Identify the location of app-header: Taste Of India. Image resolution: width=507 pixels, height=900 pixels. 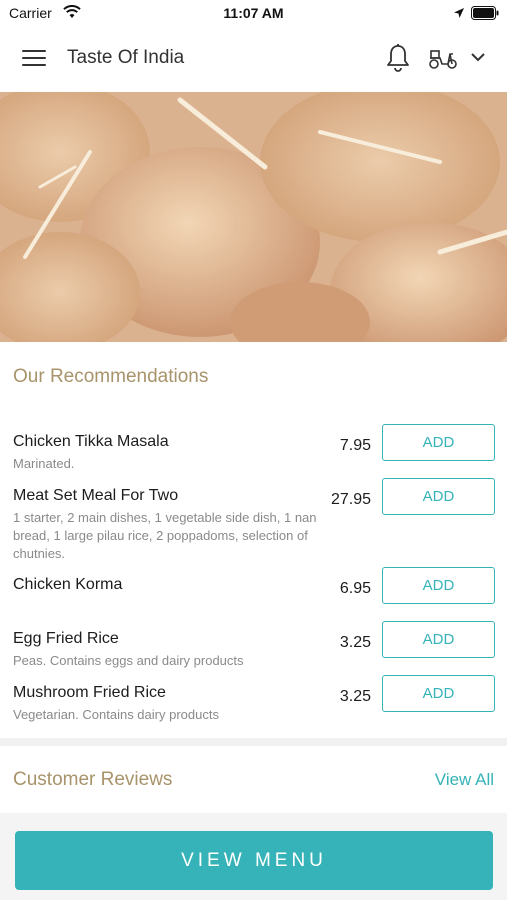
(253, 59).